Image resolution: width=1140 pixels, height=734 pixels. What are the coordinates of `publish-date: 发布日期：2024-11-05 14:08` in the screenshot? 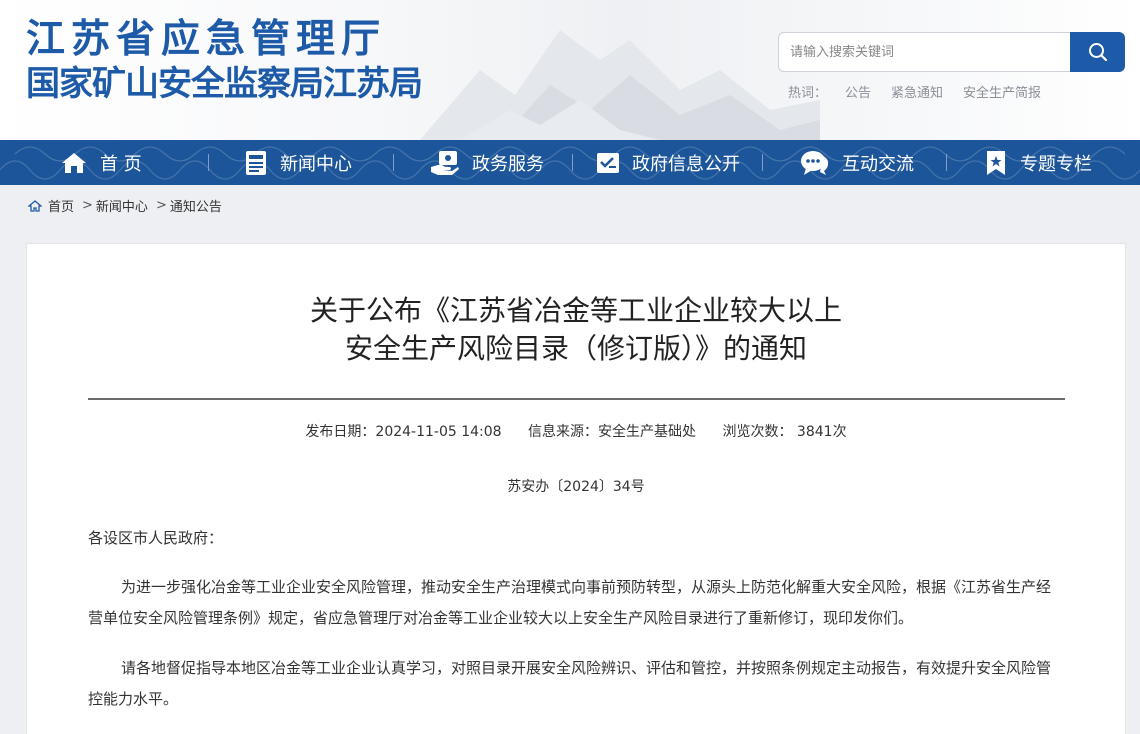 It's located at (403, 432).